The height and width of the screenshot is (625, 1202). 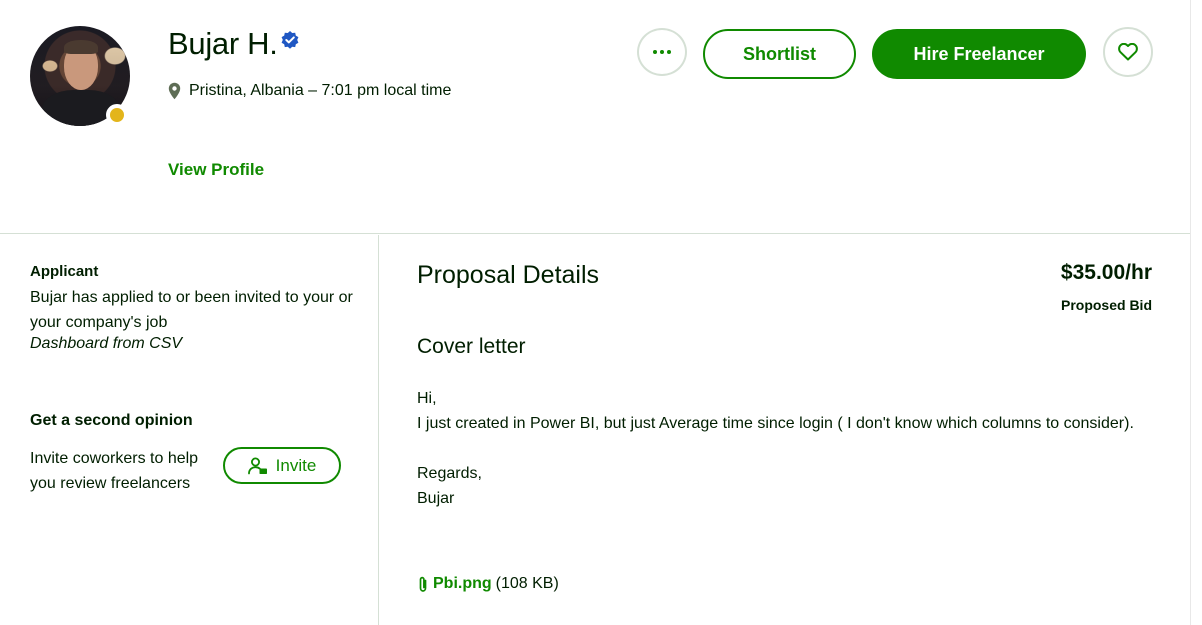 I want to click on bid-label: Proposed Bid, so click(x=1106, y=305).